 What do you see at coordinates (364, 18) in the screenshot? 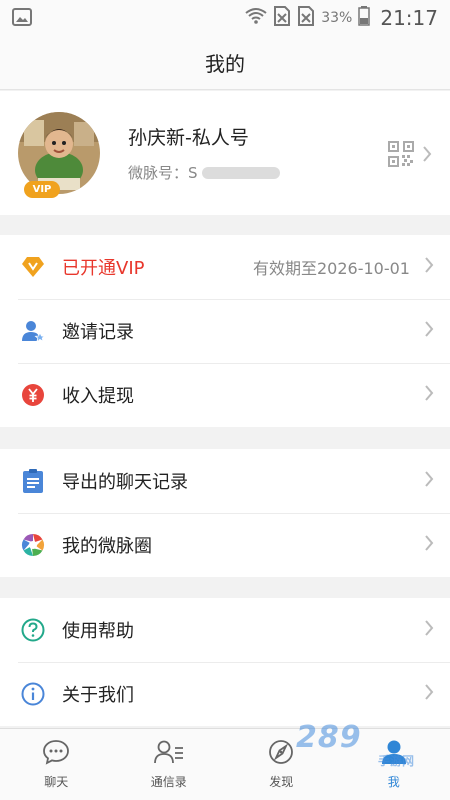
I see `battery-icon` at bounding box center [364, 18].